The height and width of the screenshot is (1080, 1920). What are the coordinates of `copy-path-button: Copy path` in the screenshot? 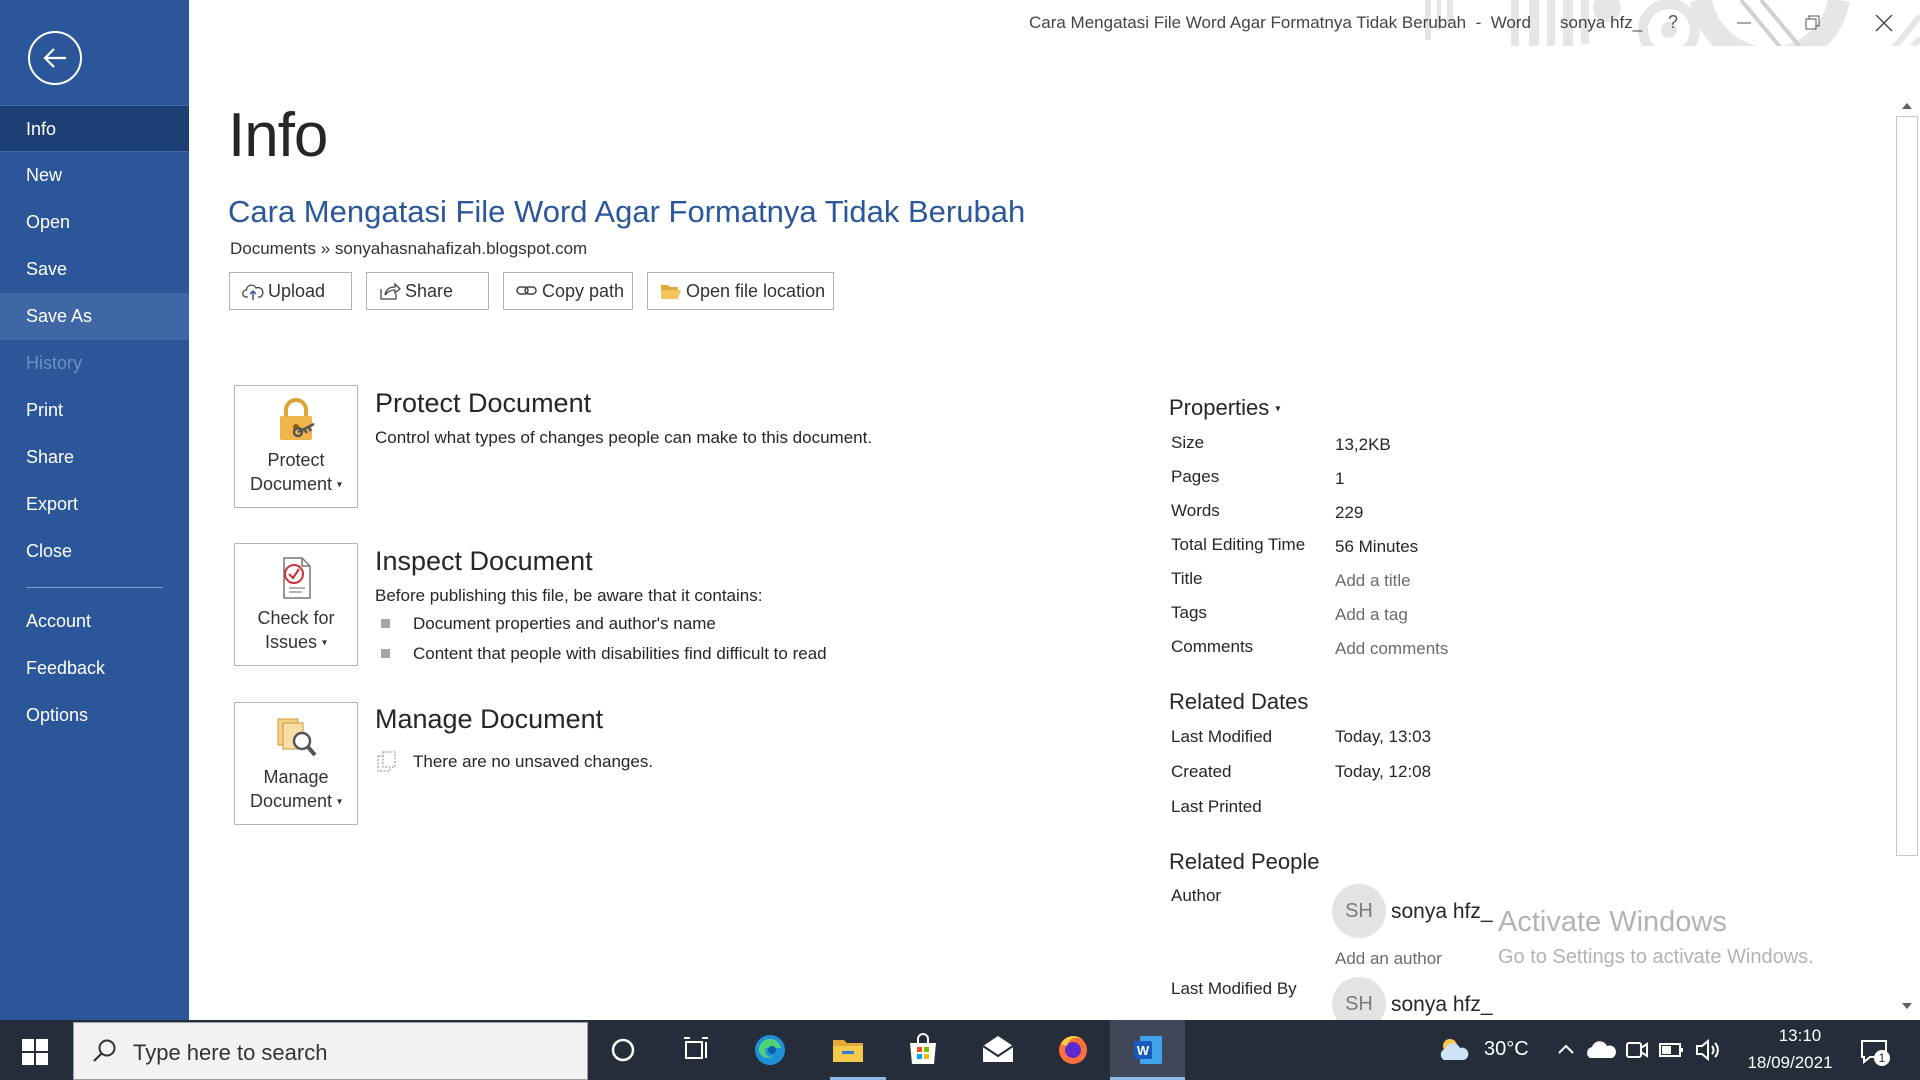 It's located at (568, 291).